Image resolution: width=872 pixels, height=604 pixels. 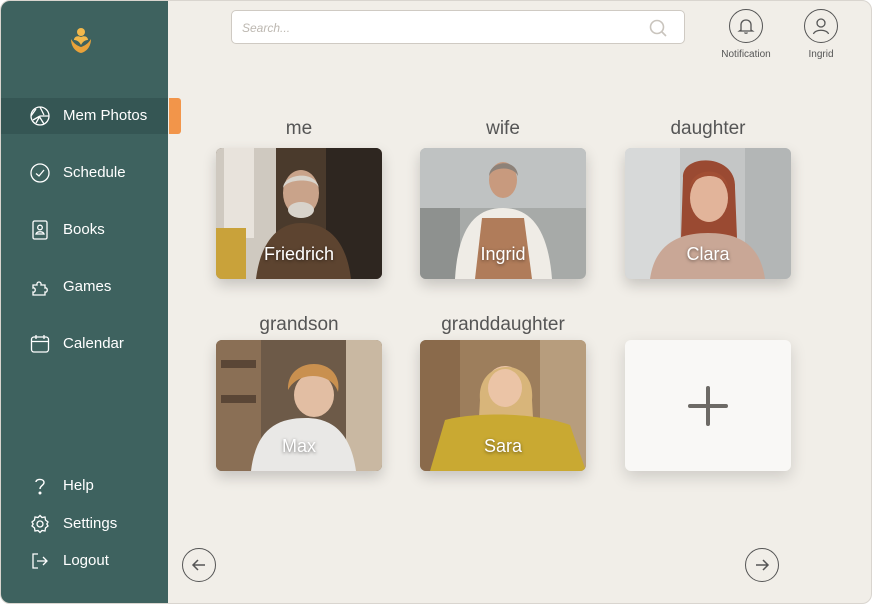 I want to click on card-name: Friedrich, so click(x=298, y=254).